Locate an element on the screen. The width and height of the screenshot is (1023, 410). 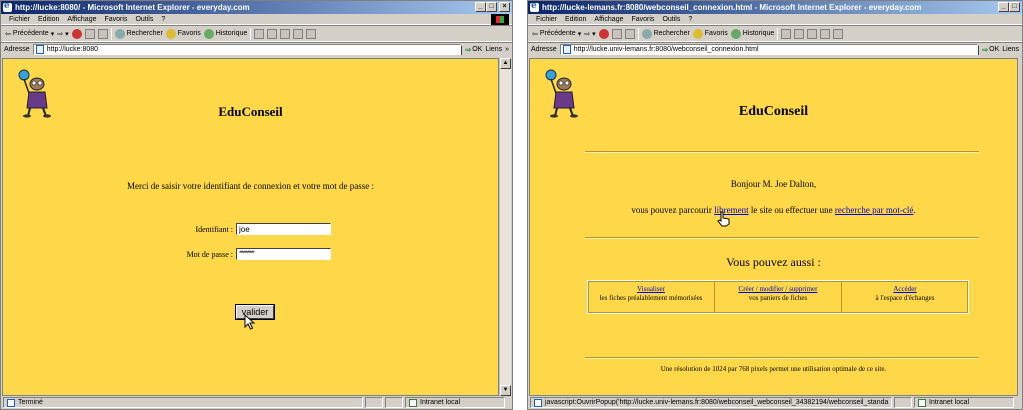
password-label: Mot de passe : is located at coordinates (209, 254).